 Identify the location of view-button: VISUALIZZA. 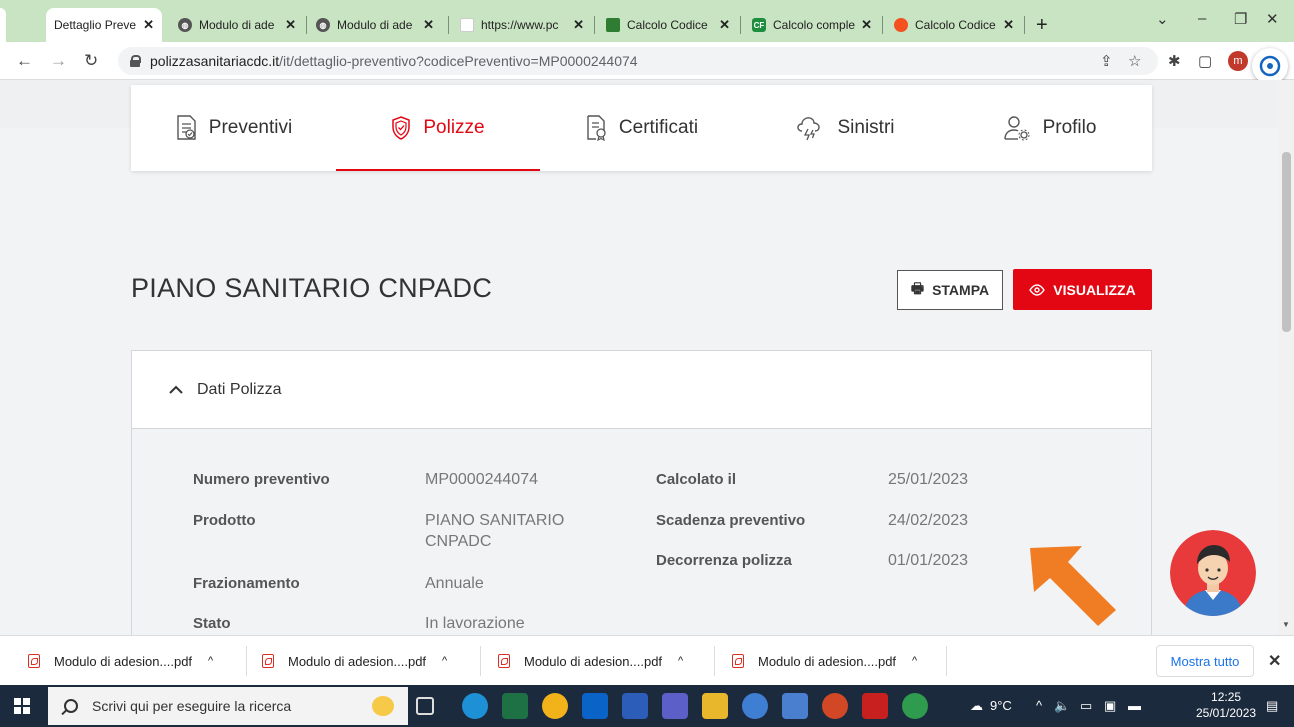
(1082, 289).